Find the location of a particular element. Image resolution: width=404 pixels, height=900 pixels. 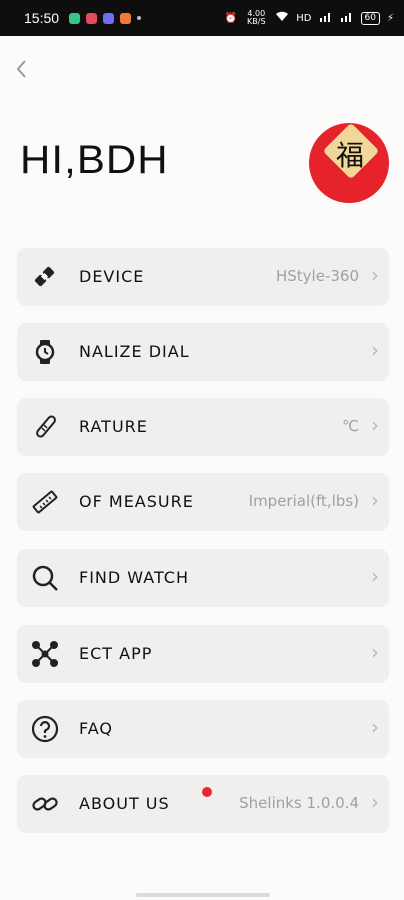

avatar-glyph: 福 is located at coordinates (349, 155).